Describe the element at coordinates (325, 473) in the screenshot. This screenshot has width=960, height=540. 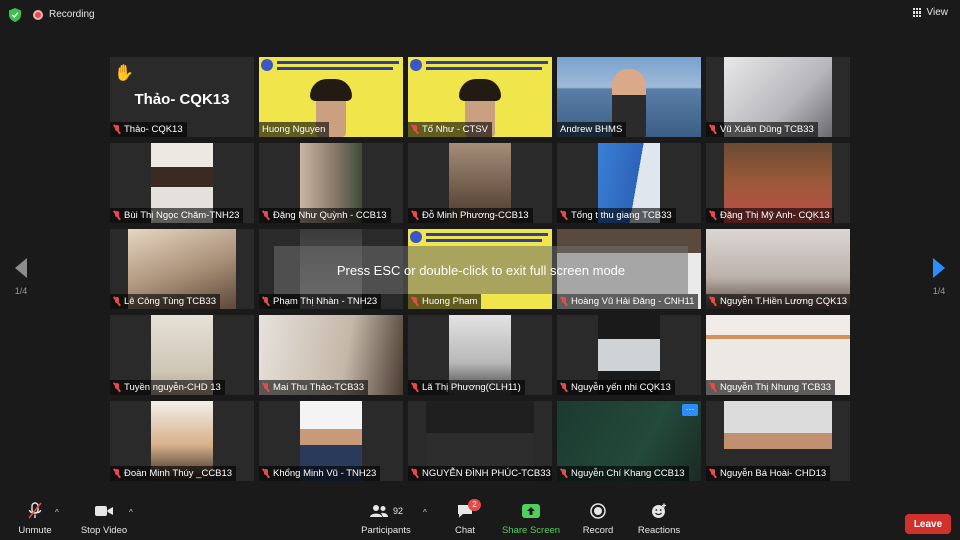
I see `participant-name: Khổng Minh Vũ - TNH23` at that location.